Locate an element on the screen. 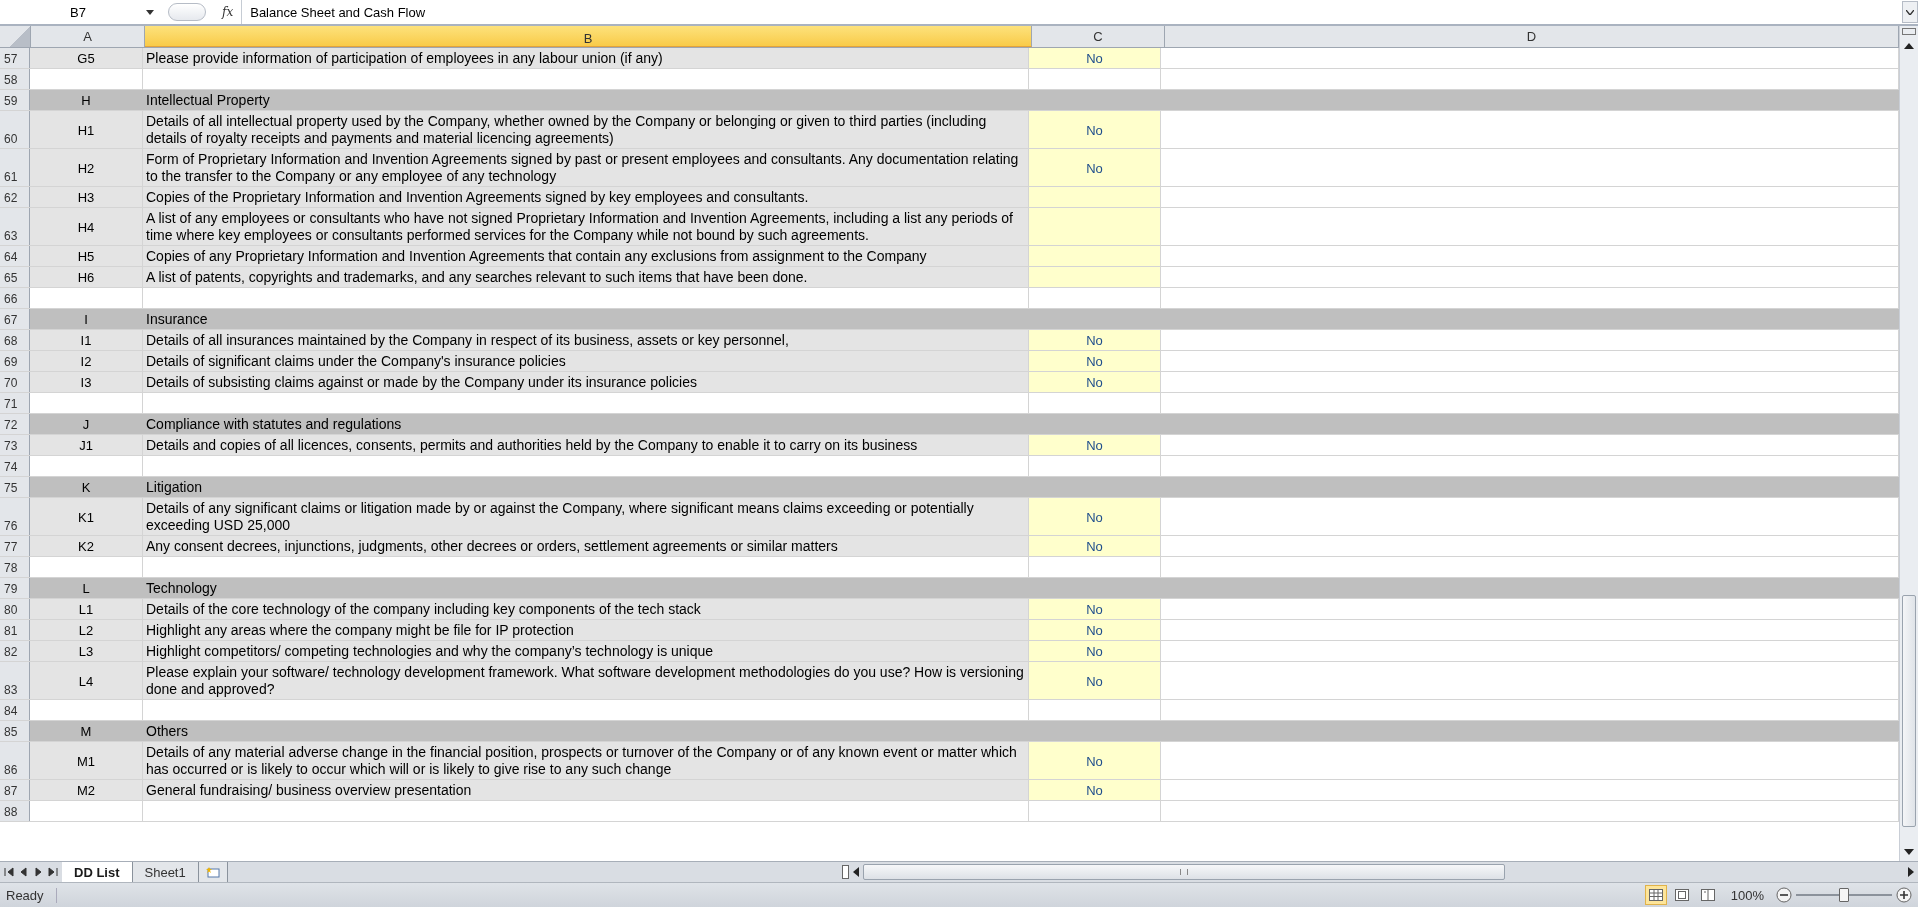 The image size is (1918, 907). table-cell: Litigation is located at coordinates (586, 487).